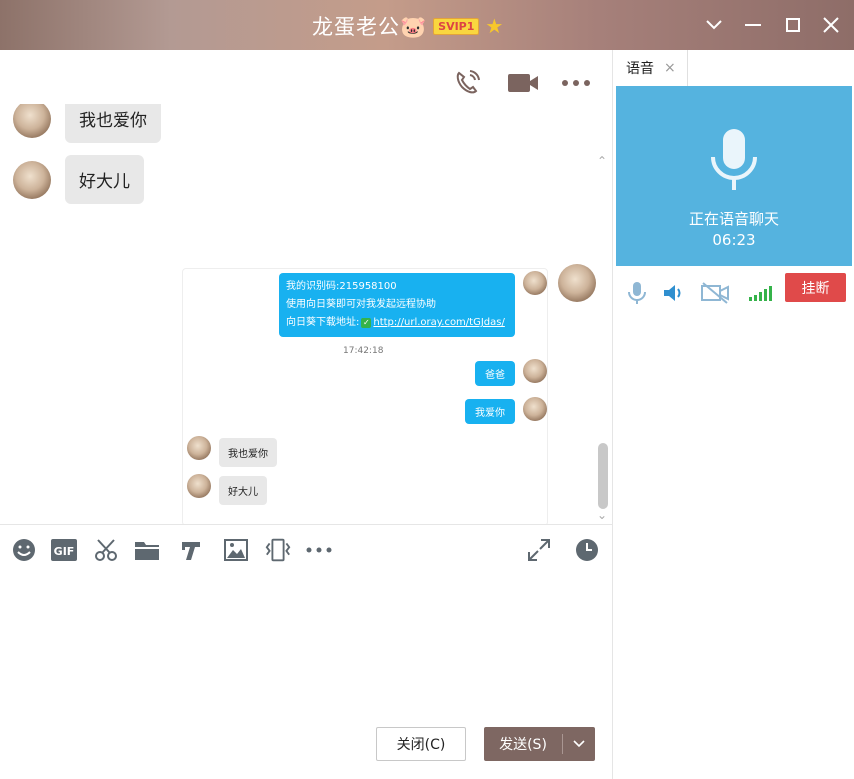  Describe the element at coordinates (733, 219) in the screenshot. I see `voice-status: 正在语音聊天` at that location.